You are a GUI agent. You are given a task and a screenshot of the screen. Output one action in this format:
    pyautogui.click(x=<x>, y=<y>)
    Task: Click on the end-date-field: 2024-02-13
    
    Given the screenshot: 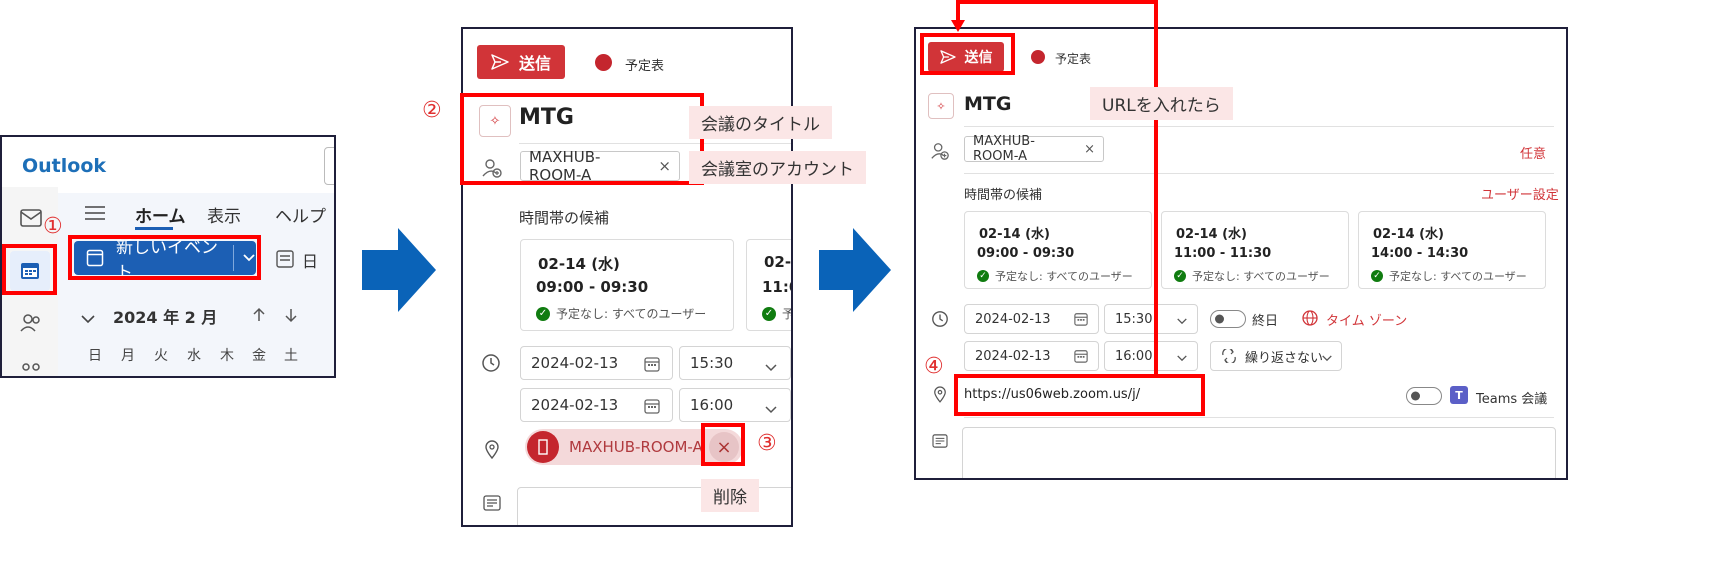 What is the action you would take?
    pyautogui.click(x=596, y=405)
    